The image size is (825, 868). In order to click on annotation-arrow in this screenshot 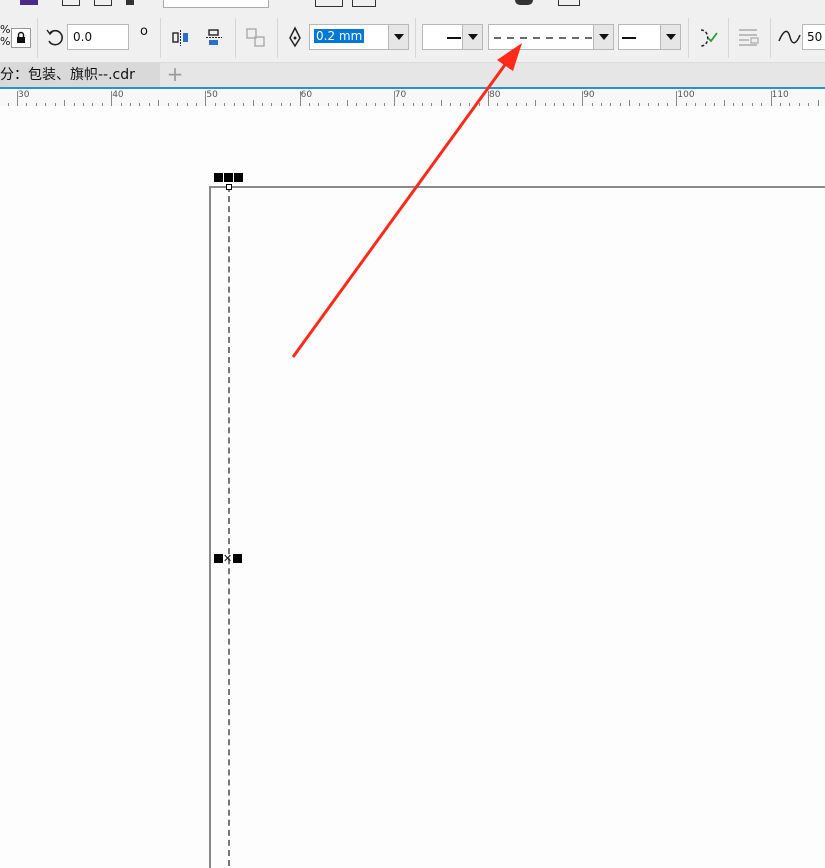, I will do `click(406, 200)`.